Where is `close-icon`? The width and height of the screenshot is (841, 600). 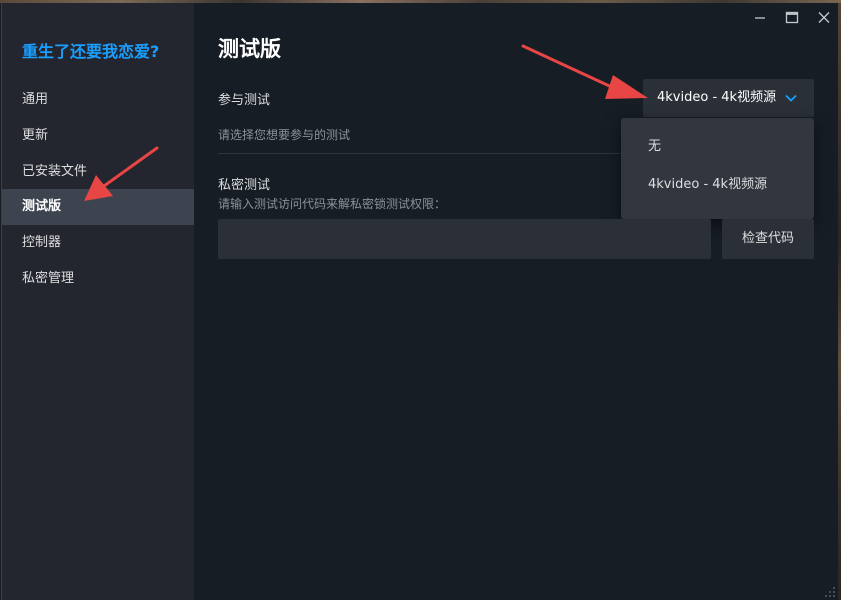 close-icon is located at coordinates (824, 18).